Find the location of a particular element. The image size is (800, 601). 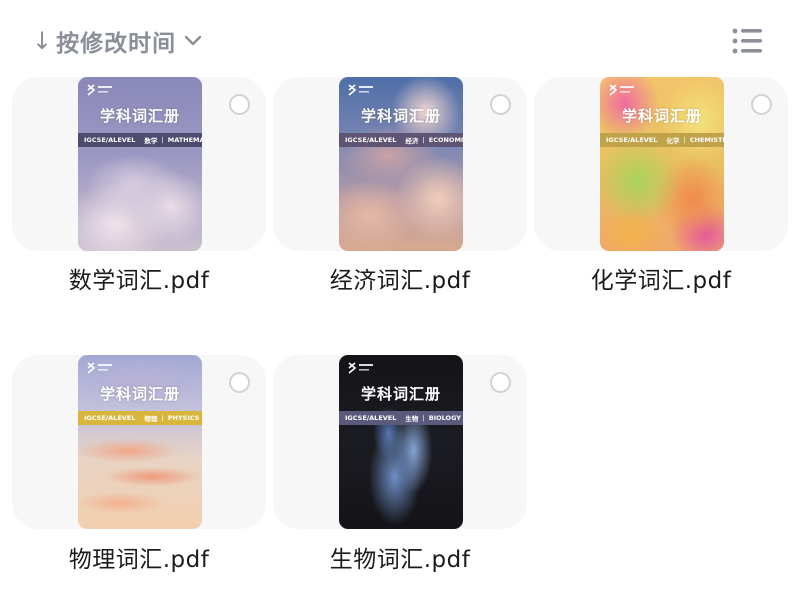

cover-subject-cn: 生物 is located at coordinates (412, 419).